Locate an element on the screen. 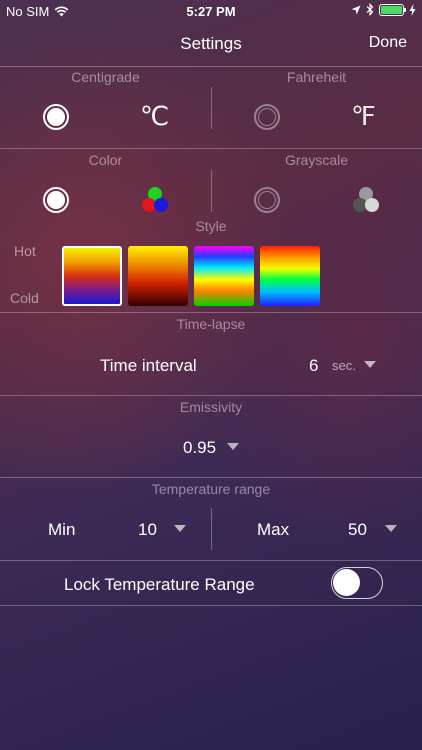 The image size is (422, 750). time-interval-label: Time interval is located at coordinates (148, 365).